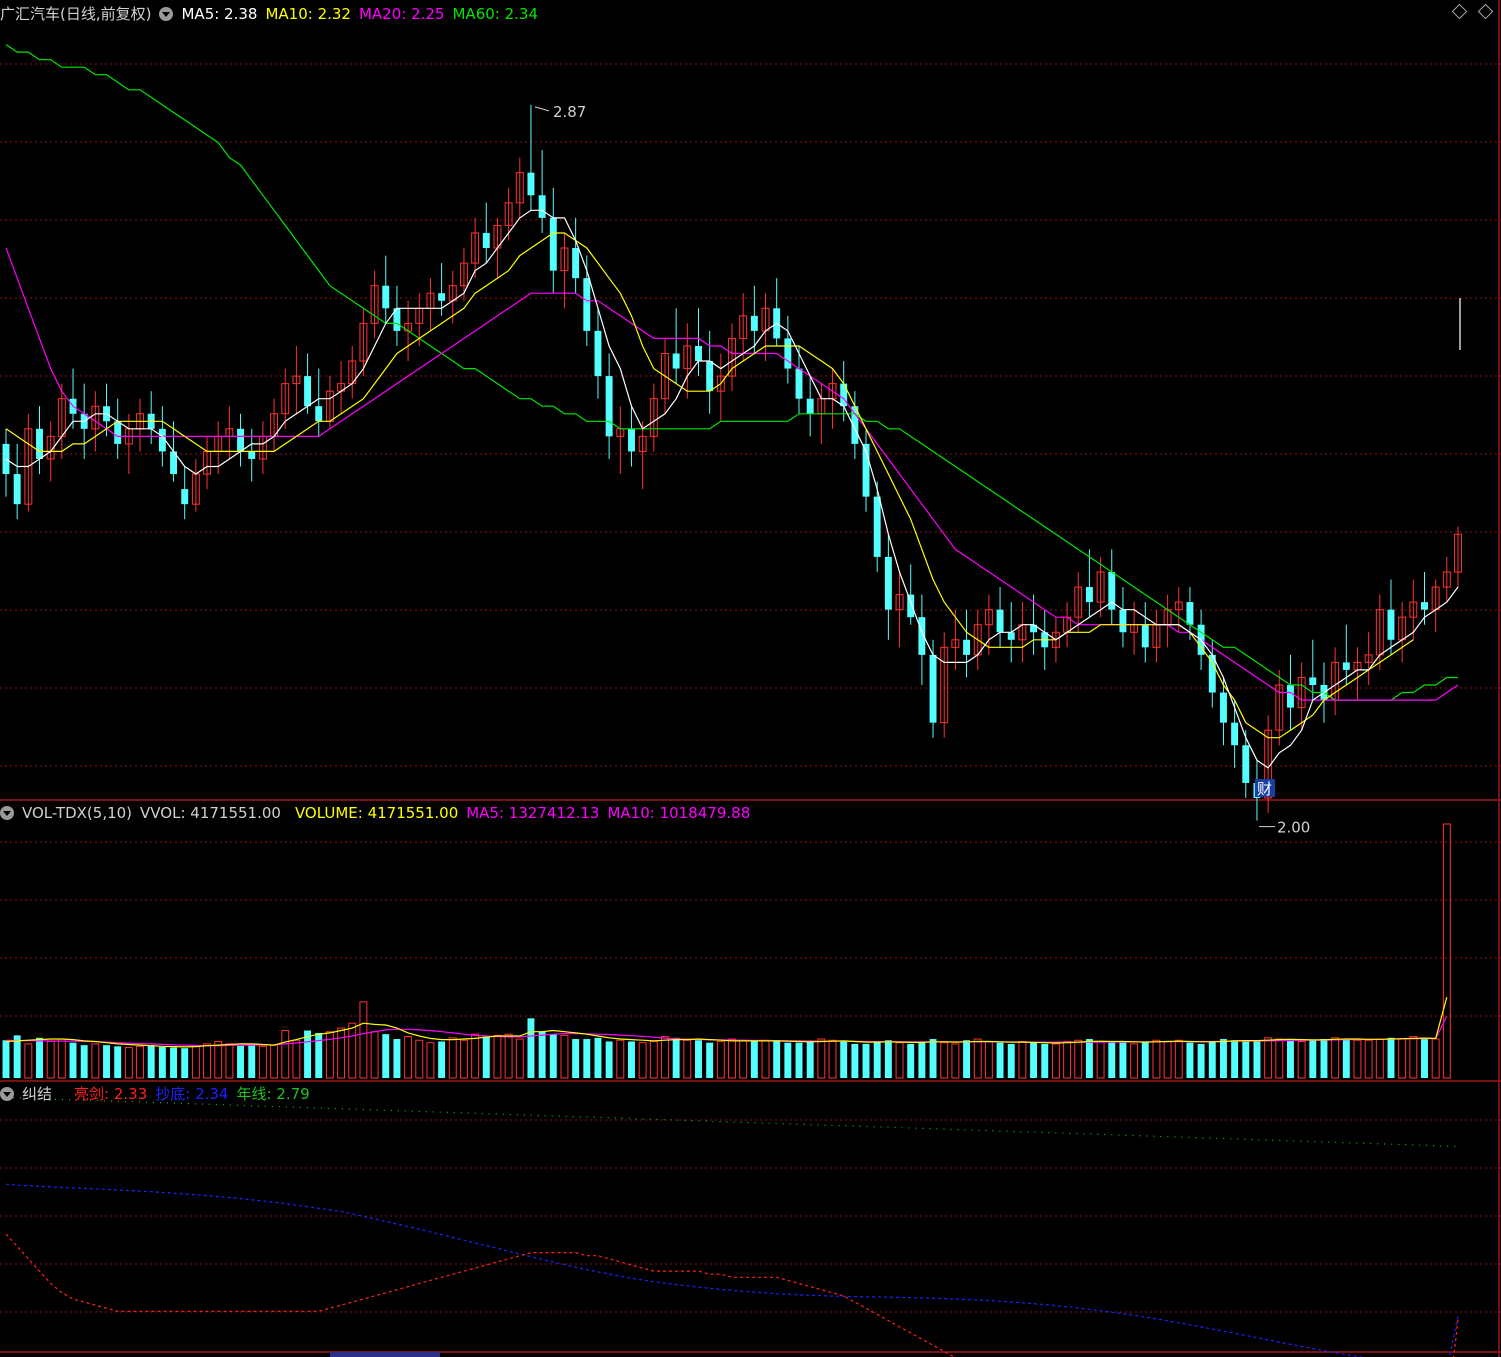 The height and width of the screenshot is (1357, 1501). I want to click on horizontal-scrollbar, so click(385, 1354).